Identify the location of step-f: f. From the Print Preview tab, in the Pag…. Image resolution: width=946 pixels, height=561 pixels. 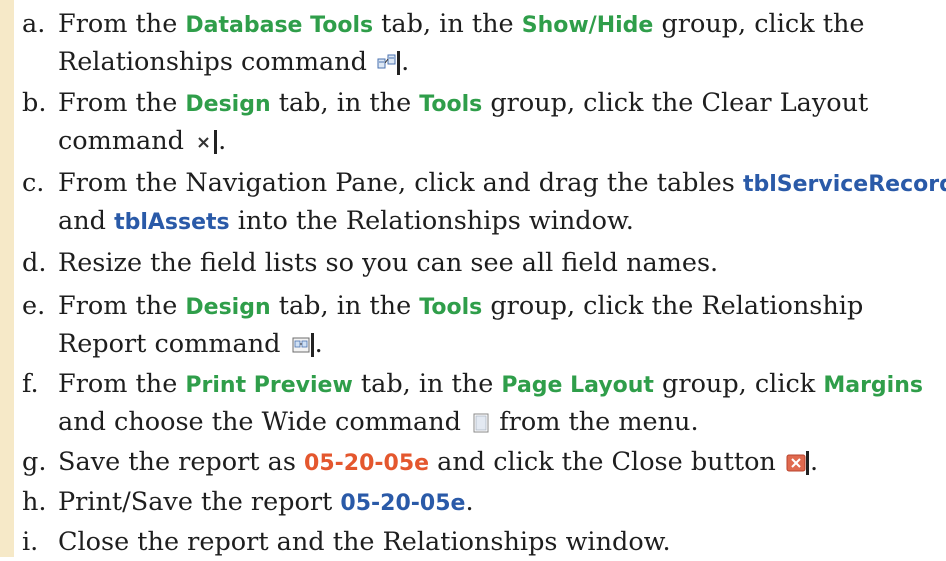
(484, 403).